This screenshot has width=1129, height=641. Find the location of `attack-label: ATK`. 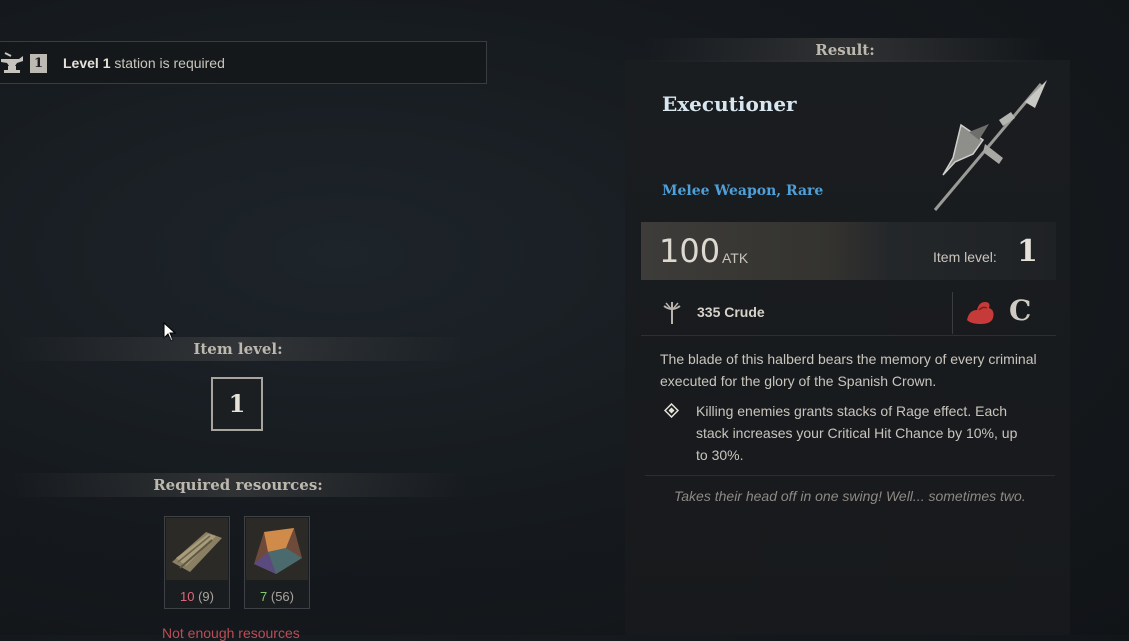

attack-label: ATK is located at coordinates (735, 258).